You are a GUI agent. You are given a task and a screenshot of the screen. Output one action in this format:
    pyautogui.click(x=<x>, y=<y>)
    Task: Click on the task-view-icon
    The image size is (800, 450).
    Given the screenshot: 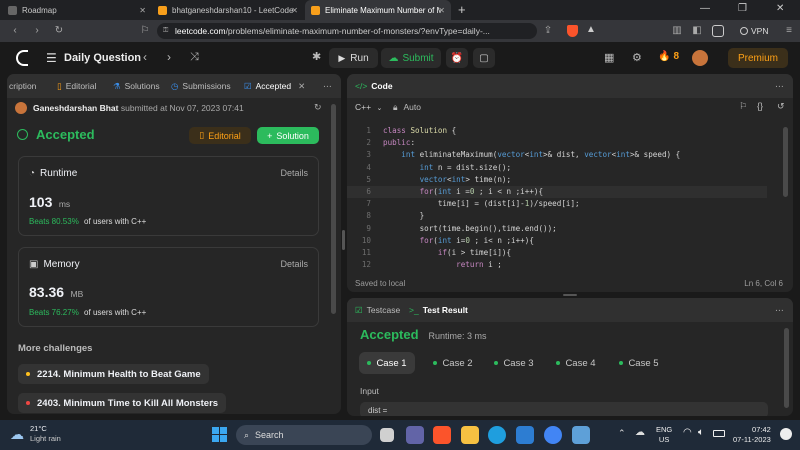 What is the action you would take?
    pyautogui.click(x=387, y=435)
    